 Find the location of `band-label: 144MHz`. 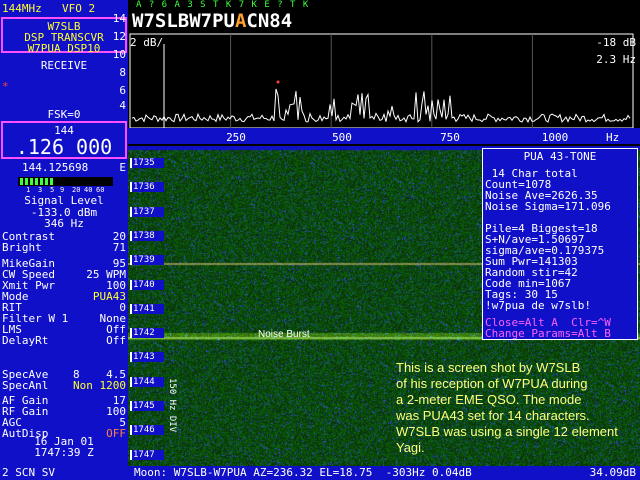

band-label: 144MHz is located at coordinates (22, 8).